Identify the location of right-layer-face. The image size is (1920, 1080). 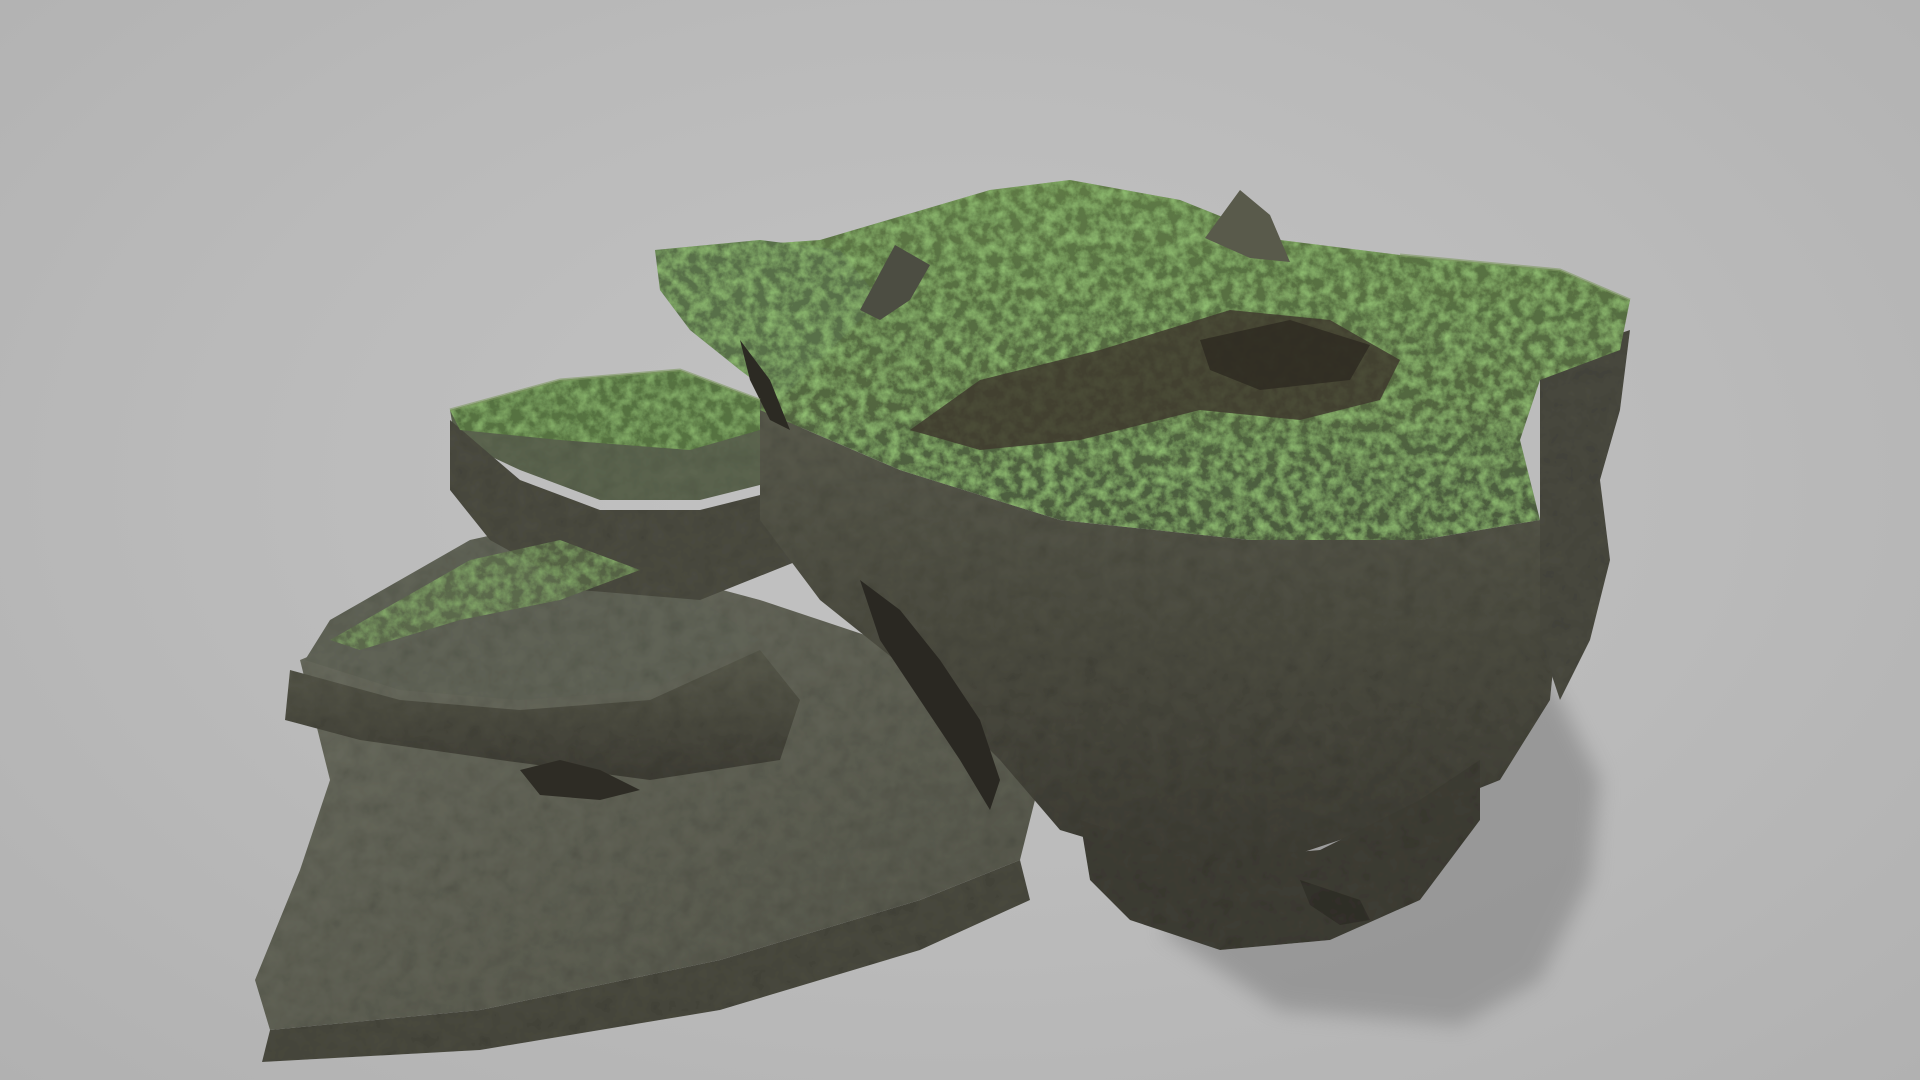
(1585, 515).